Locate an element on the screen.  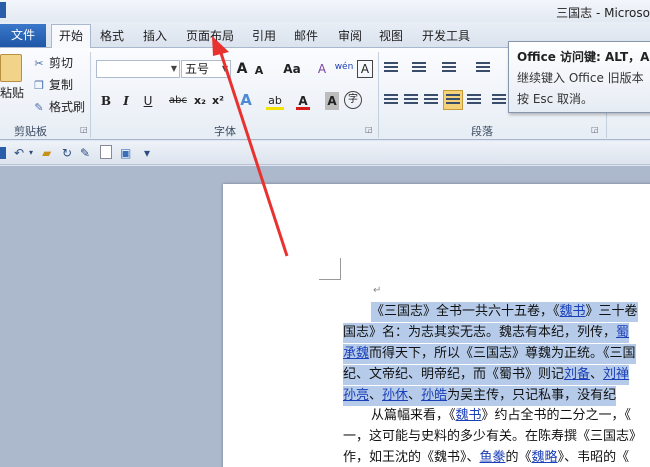
line-spacing-icon is located at coordinates (499, 100).